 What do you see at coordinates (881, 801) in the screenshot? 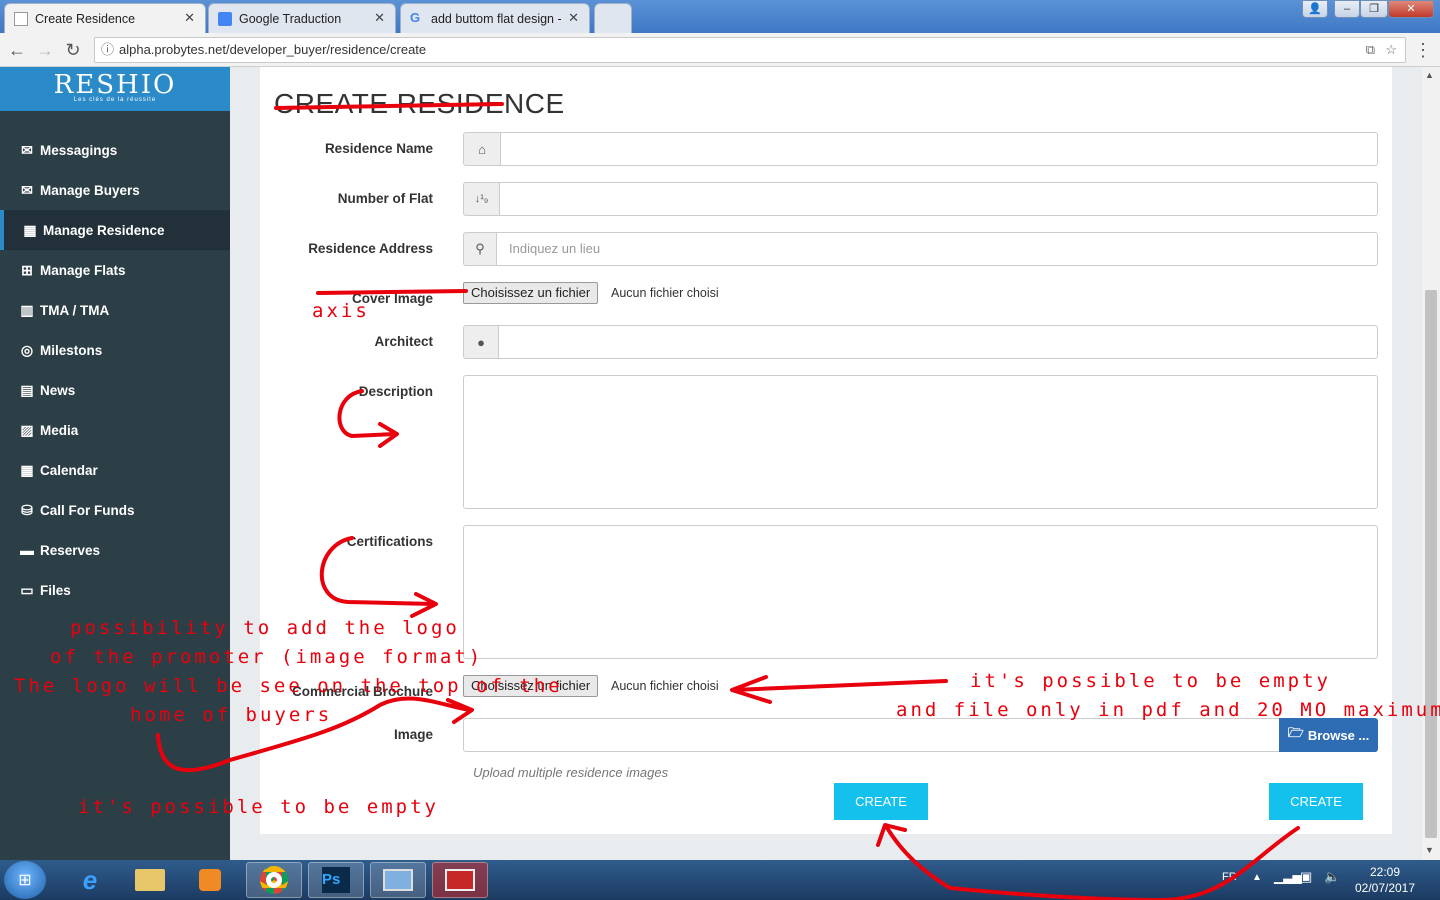
I see `create-button: CREATE` at bounding box center [881, 801].